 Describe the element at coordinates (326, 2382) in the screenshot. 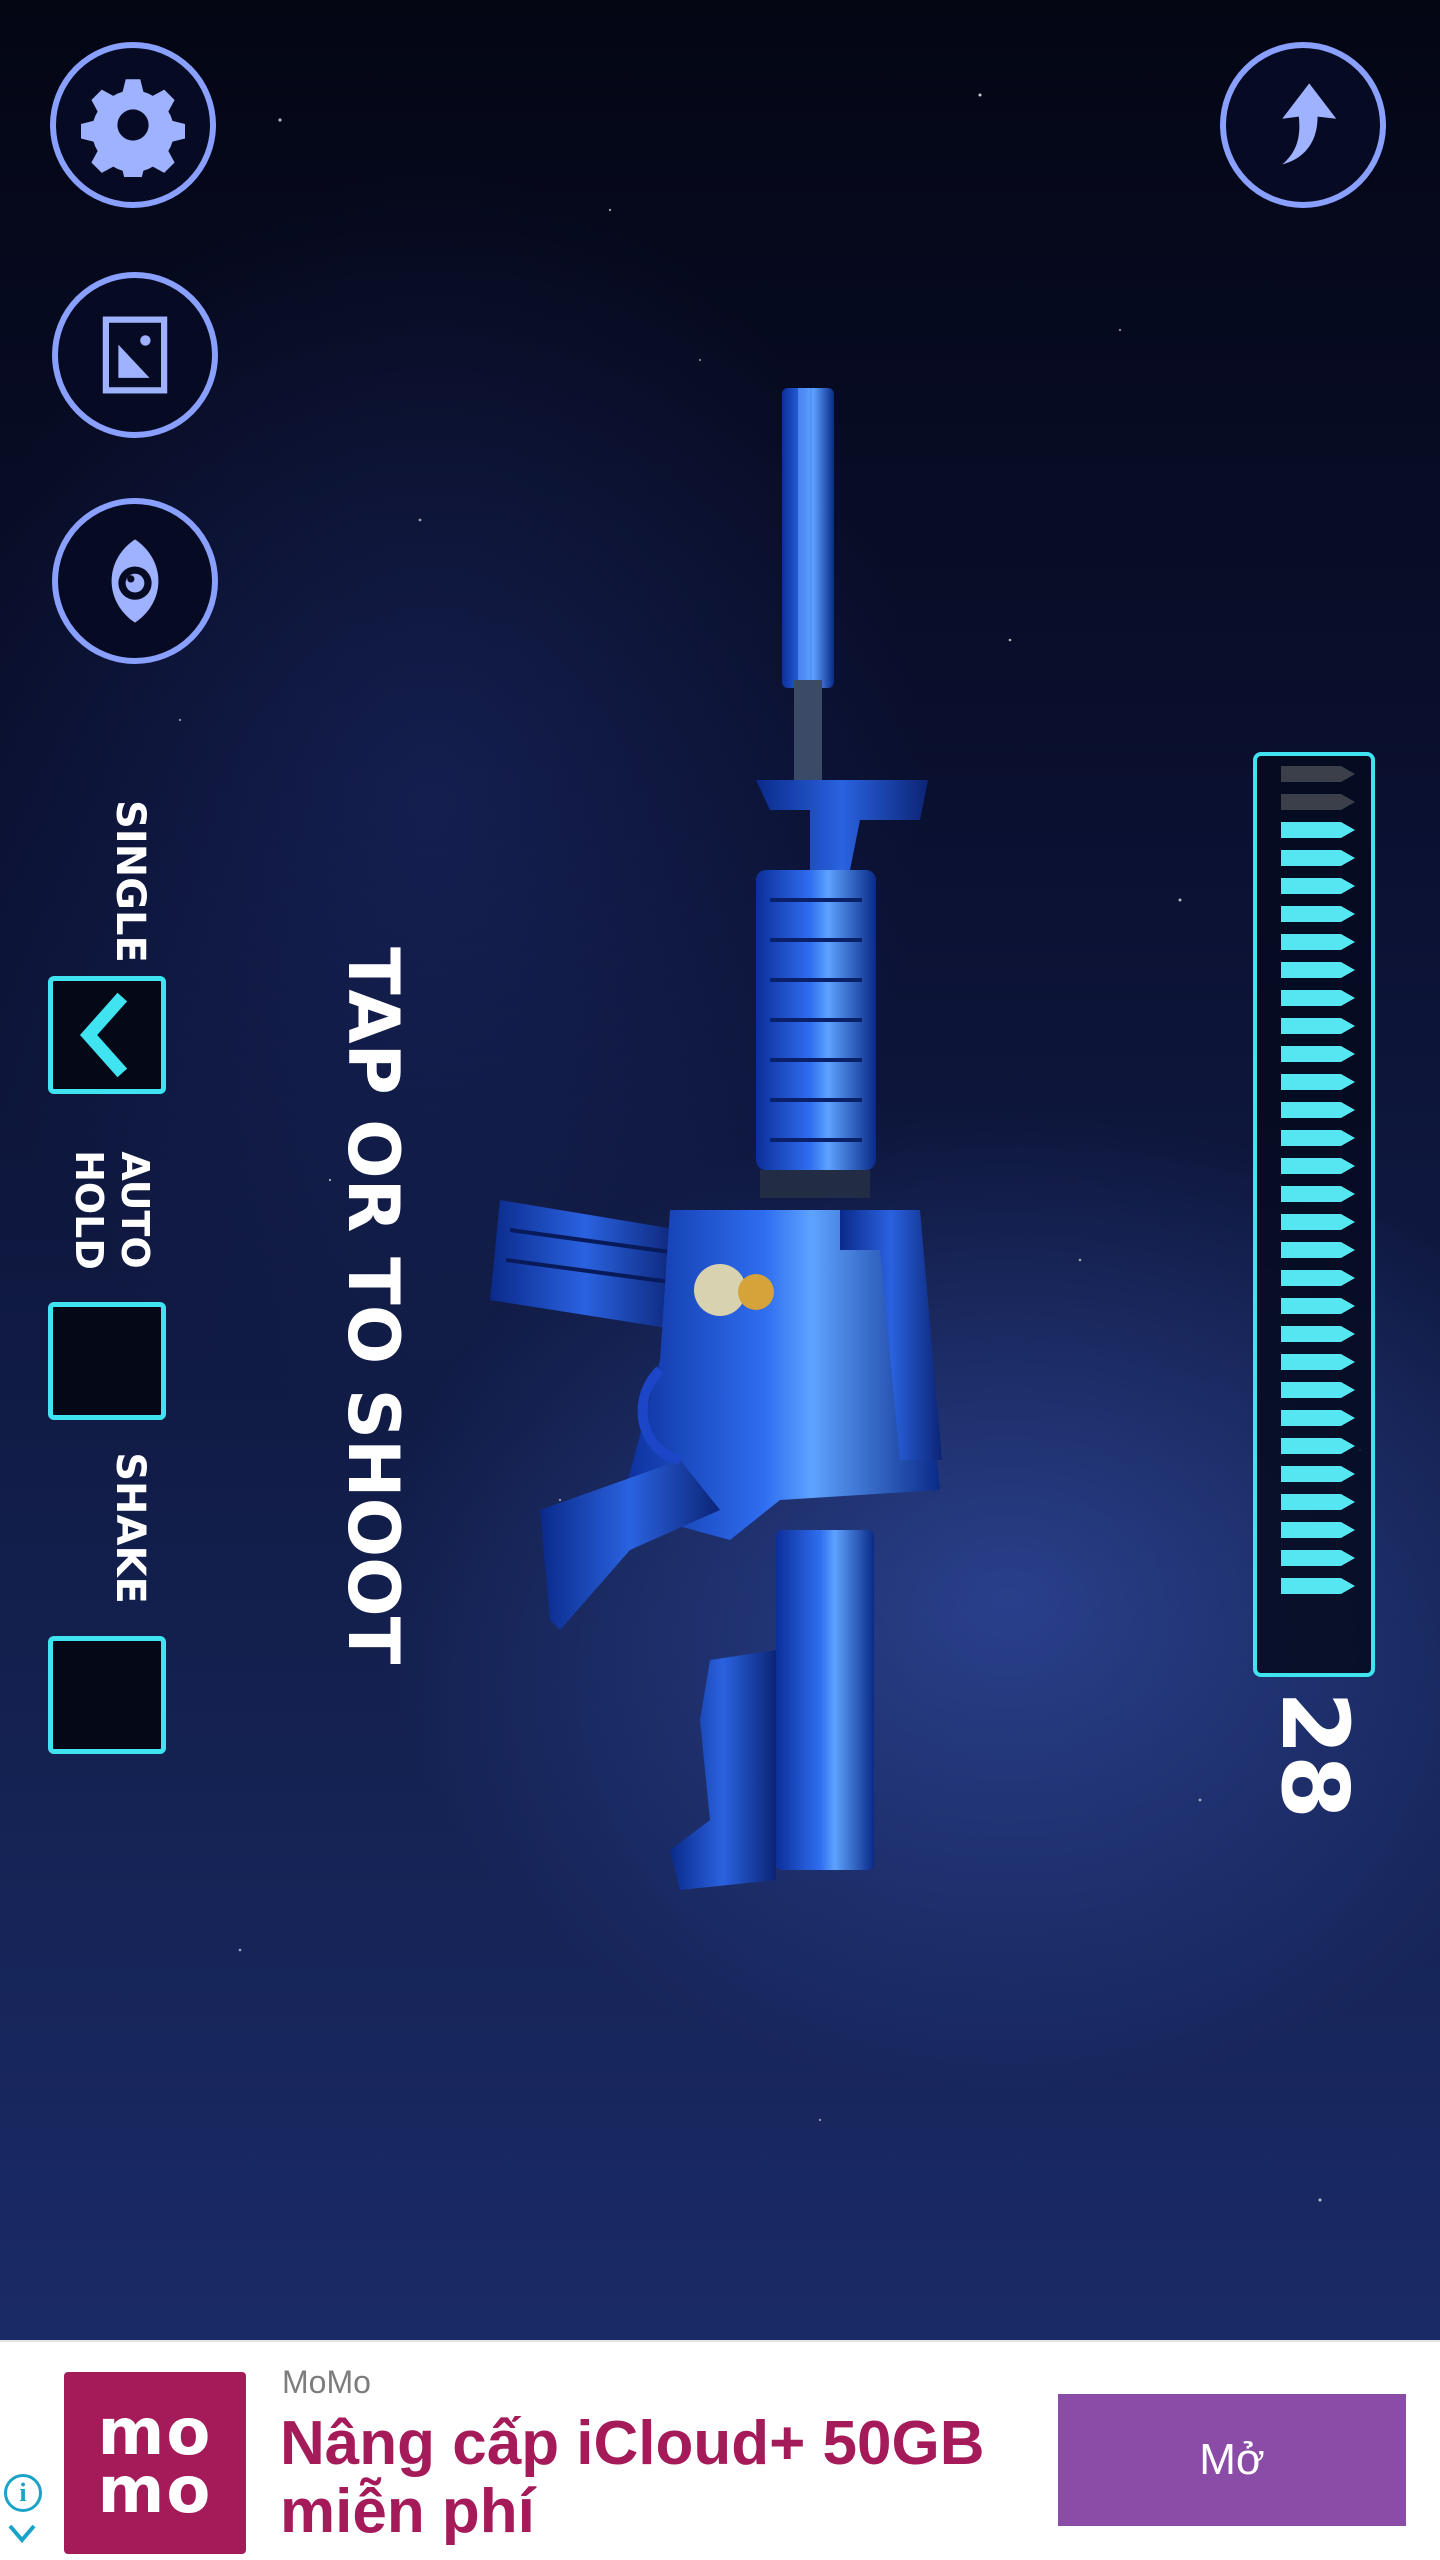

I see `ad-brand-name: MoMo` at that location.